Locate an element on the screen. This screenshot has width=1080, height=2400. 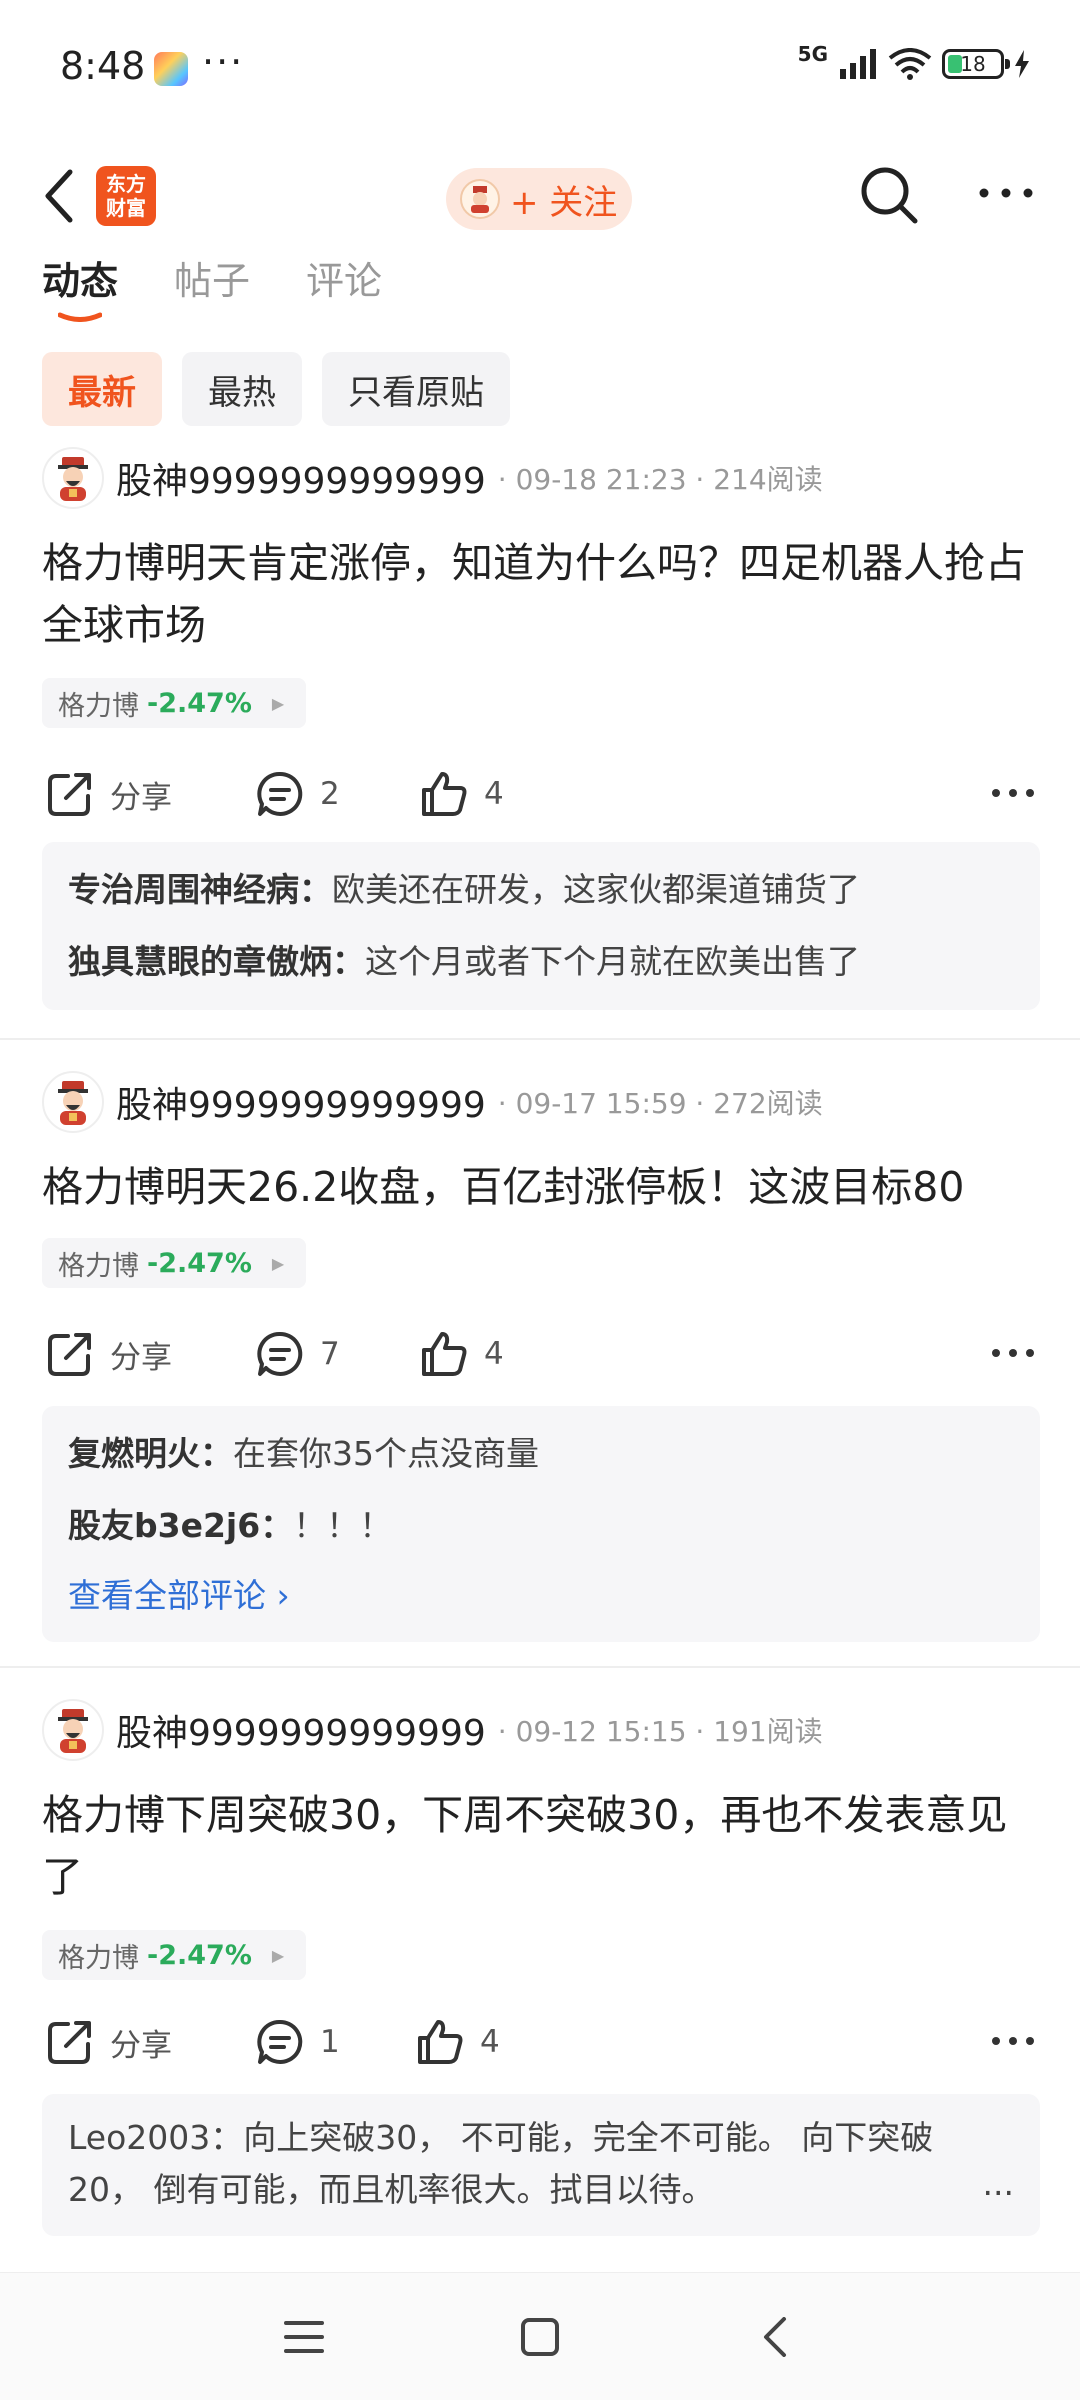
post-meta: · 09-17 15:59 · 272阅读 is located at coordinates (660, 1103).